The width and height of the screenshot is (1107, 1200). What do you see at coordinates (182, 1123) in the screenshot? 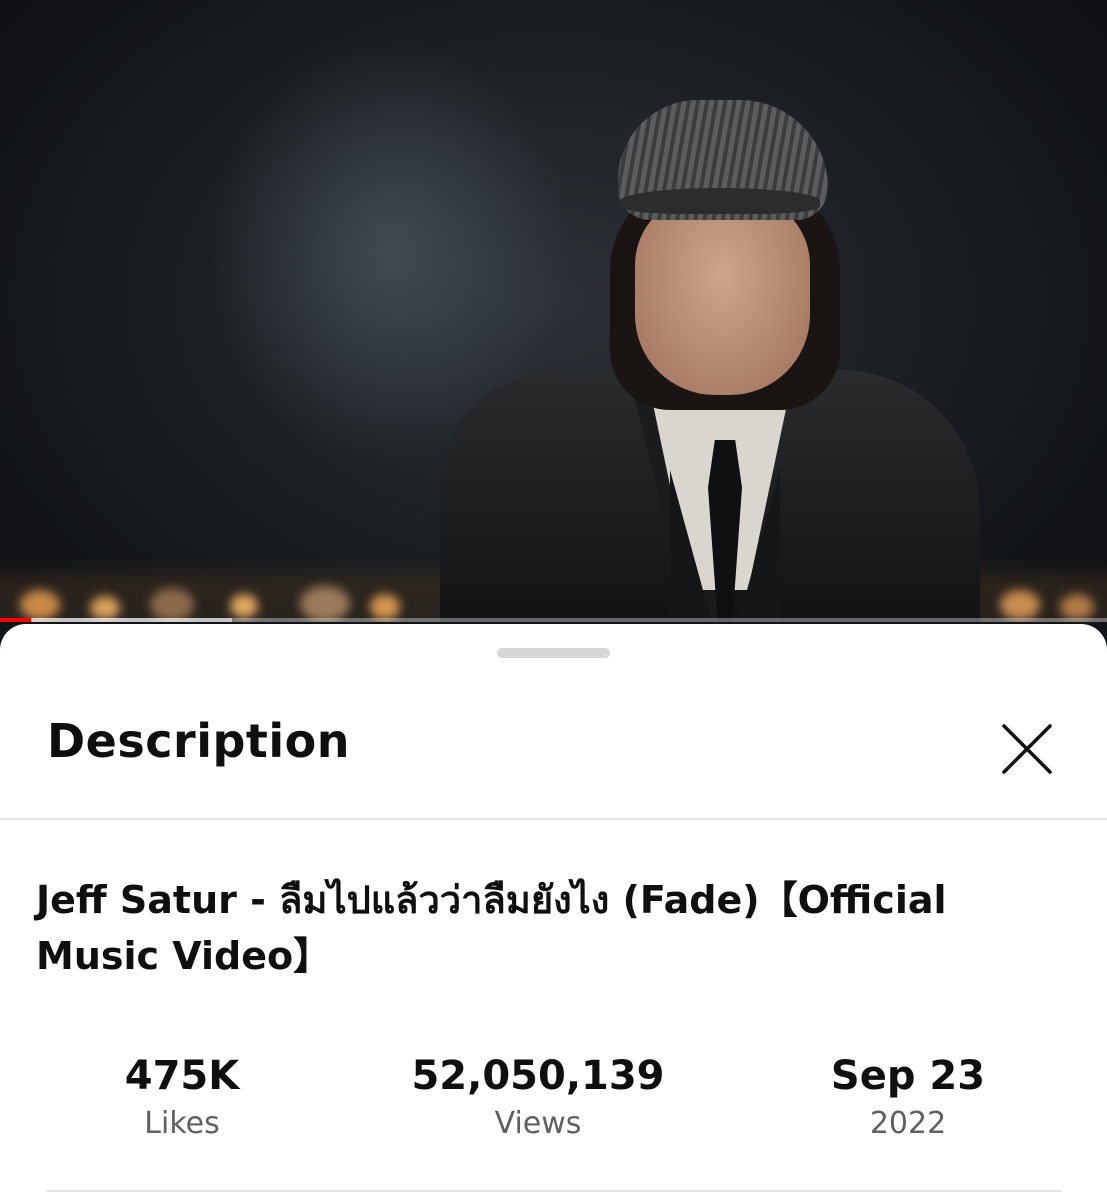
I see `likes-label: Likes` at bounding box center [182, 1123].